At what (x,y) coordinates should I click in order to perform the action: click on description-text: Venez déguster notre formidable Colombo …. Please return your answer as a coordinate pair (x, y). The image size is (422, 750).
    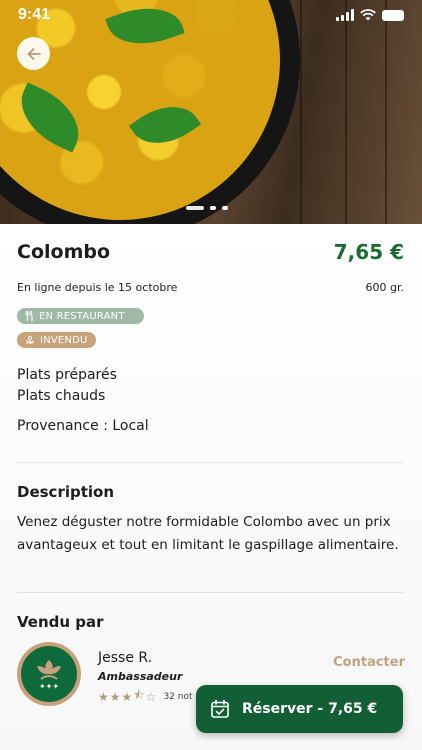
    Looking at the image, I should click on (208, 533).